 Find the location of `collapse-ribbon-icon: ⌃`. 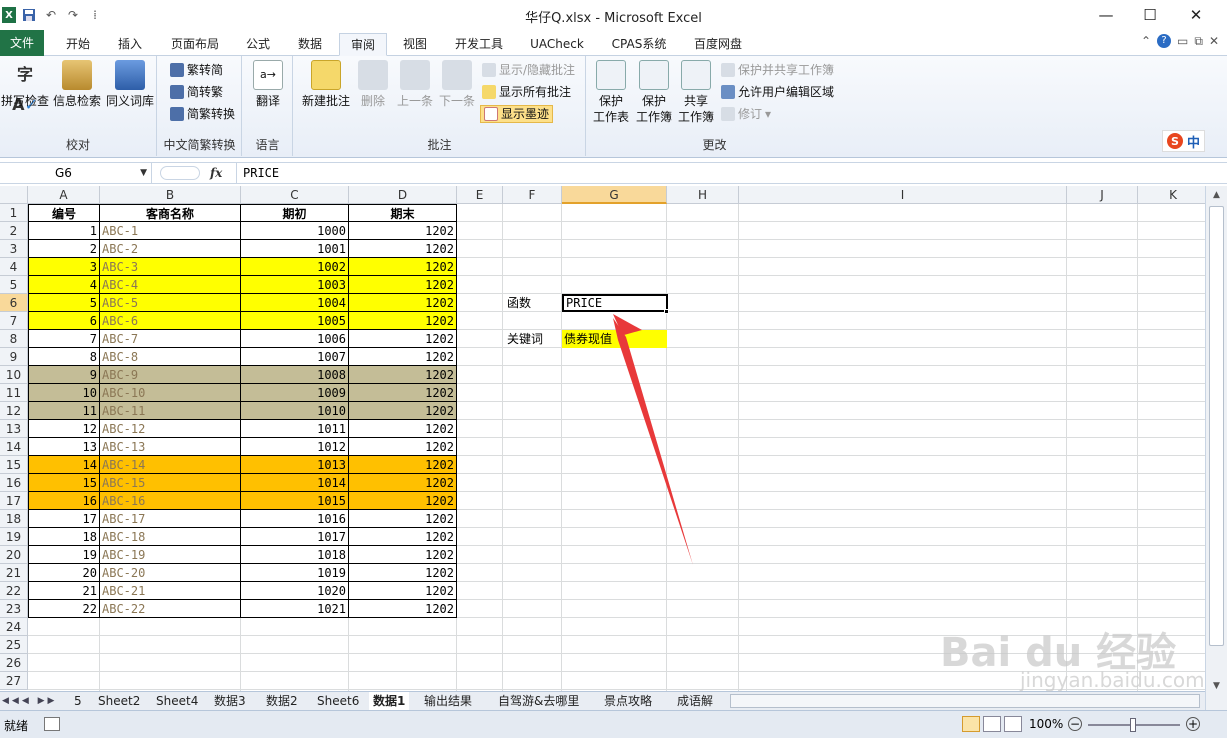

collapse-ribbon-icon: ⌃ is located at coordinates (1146, 41).